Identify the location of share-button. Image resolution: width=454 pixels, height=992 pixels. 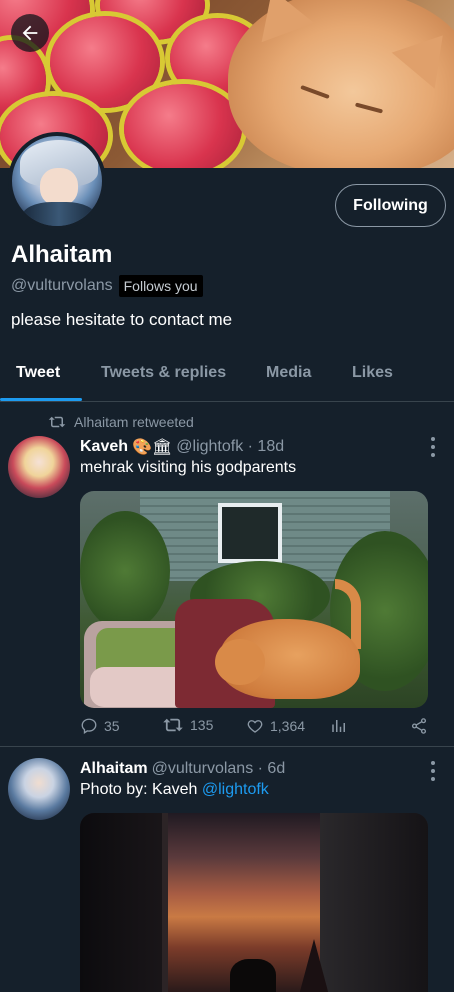
(419, 726).